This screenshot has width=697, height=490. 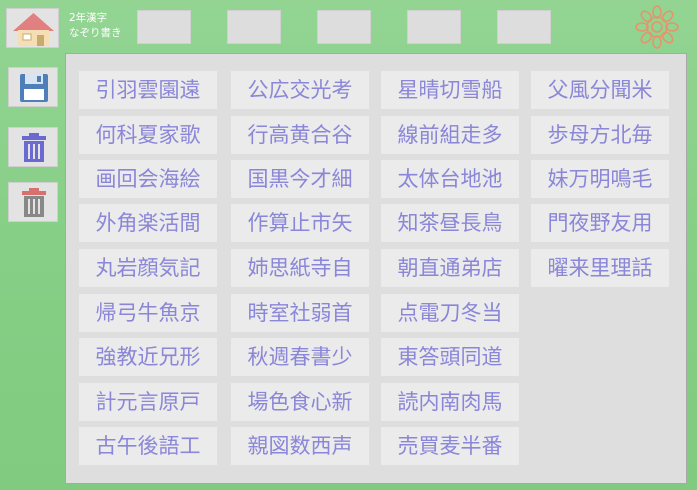 I want to click on kanji-group-item: 知茶昼長鳥, so click(x=450, y=223).